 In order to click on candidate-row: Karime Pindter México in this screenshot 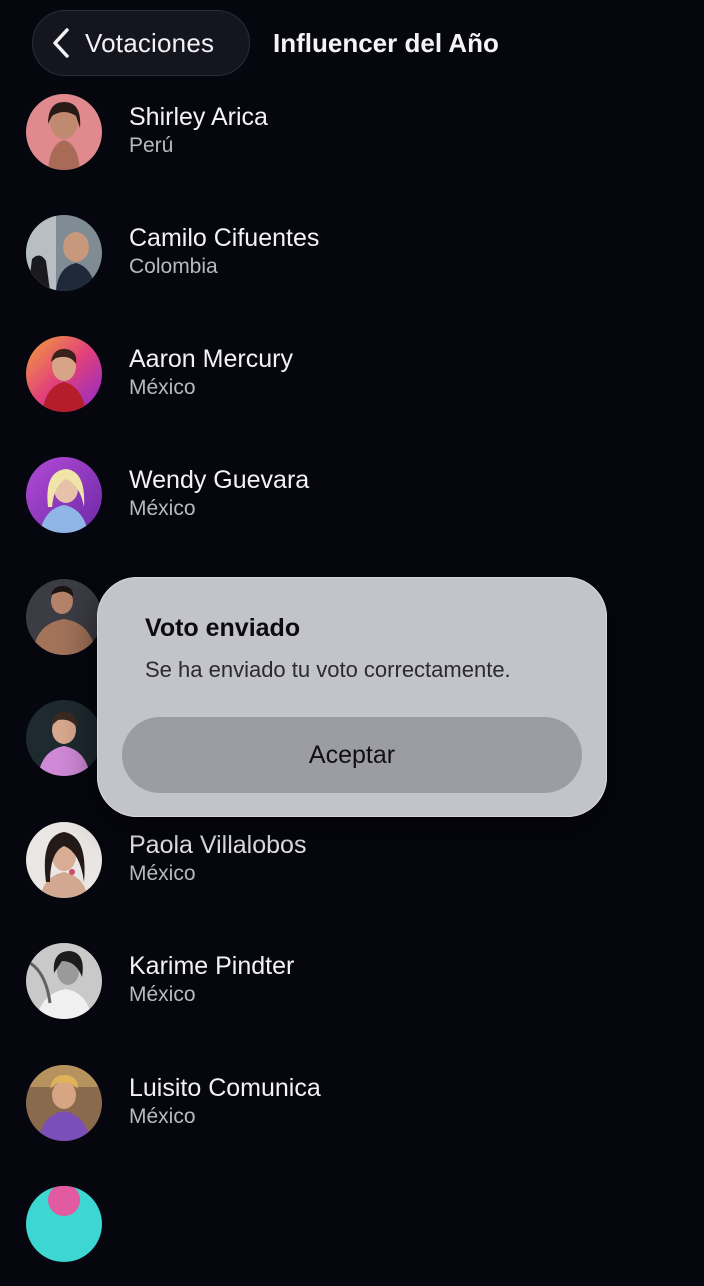, I will do `click(352, 993)`.